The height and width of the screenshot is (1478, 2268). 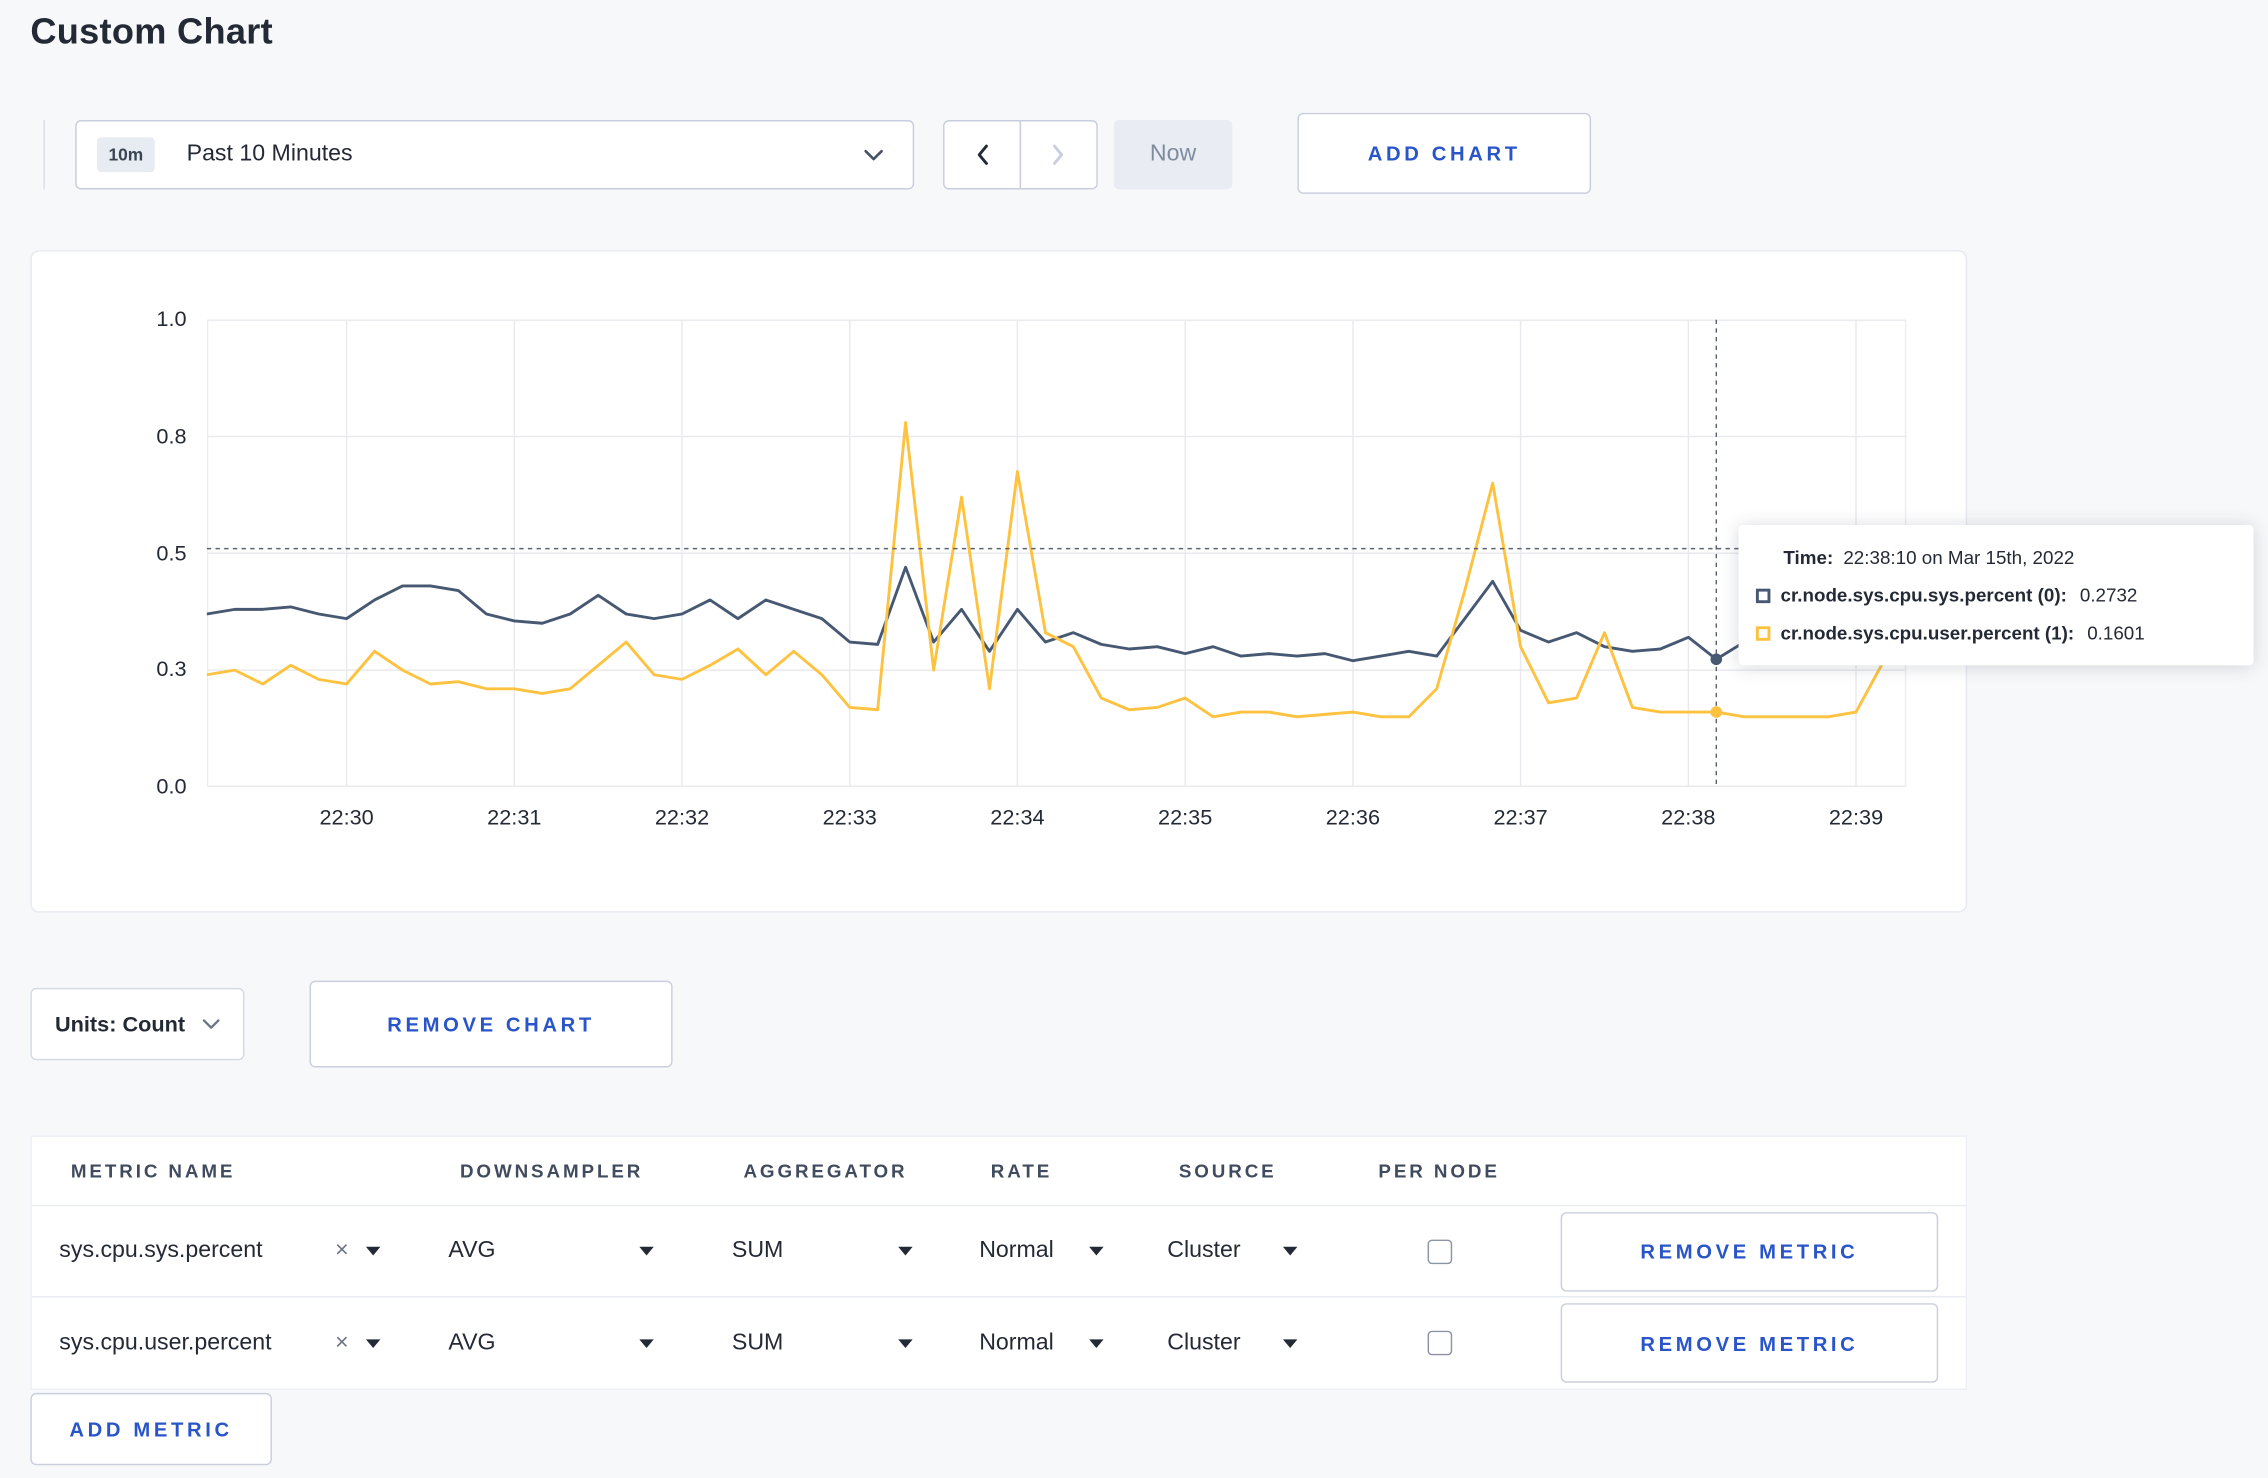 I want to click on tooltip-series-value: 0.1601, so click(x=2116, y=632).